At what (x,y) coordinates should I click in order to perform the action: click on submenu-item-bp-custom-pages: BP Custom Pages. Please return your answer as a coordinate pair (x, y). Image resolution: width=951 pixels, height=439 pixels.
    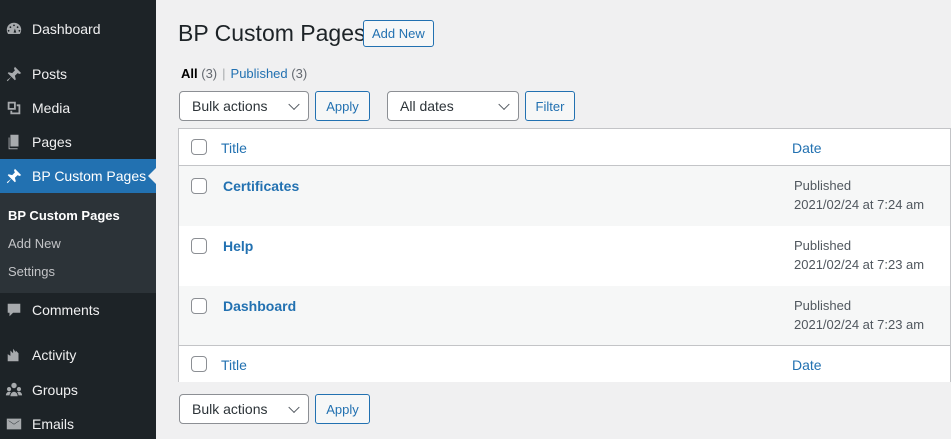
    Looking at the image, I should click on (64, 215).